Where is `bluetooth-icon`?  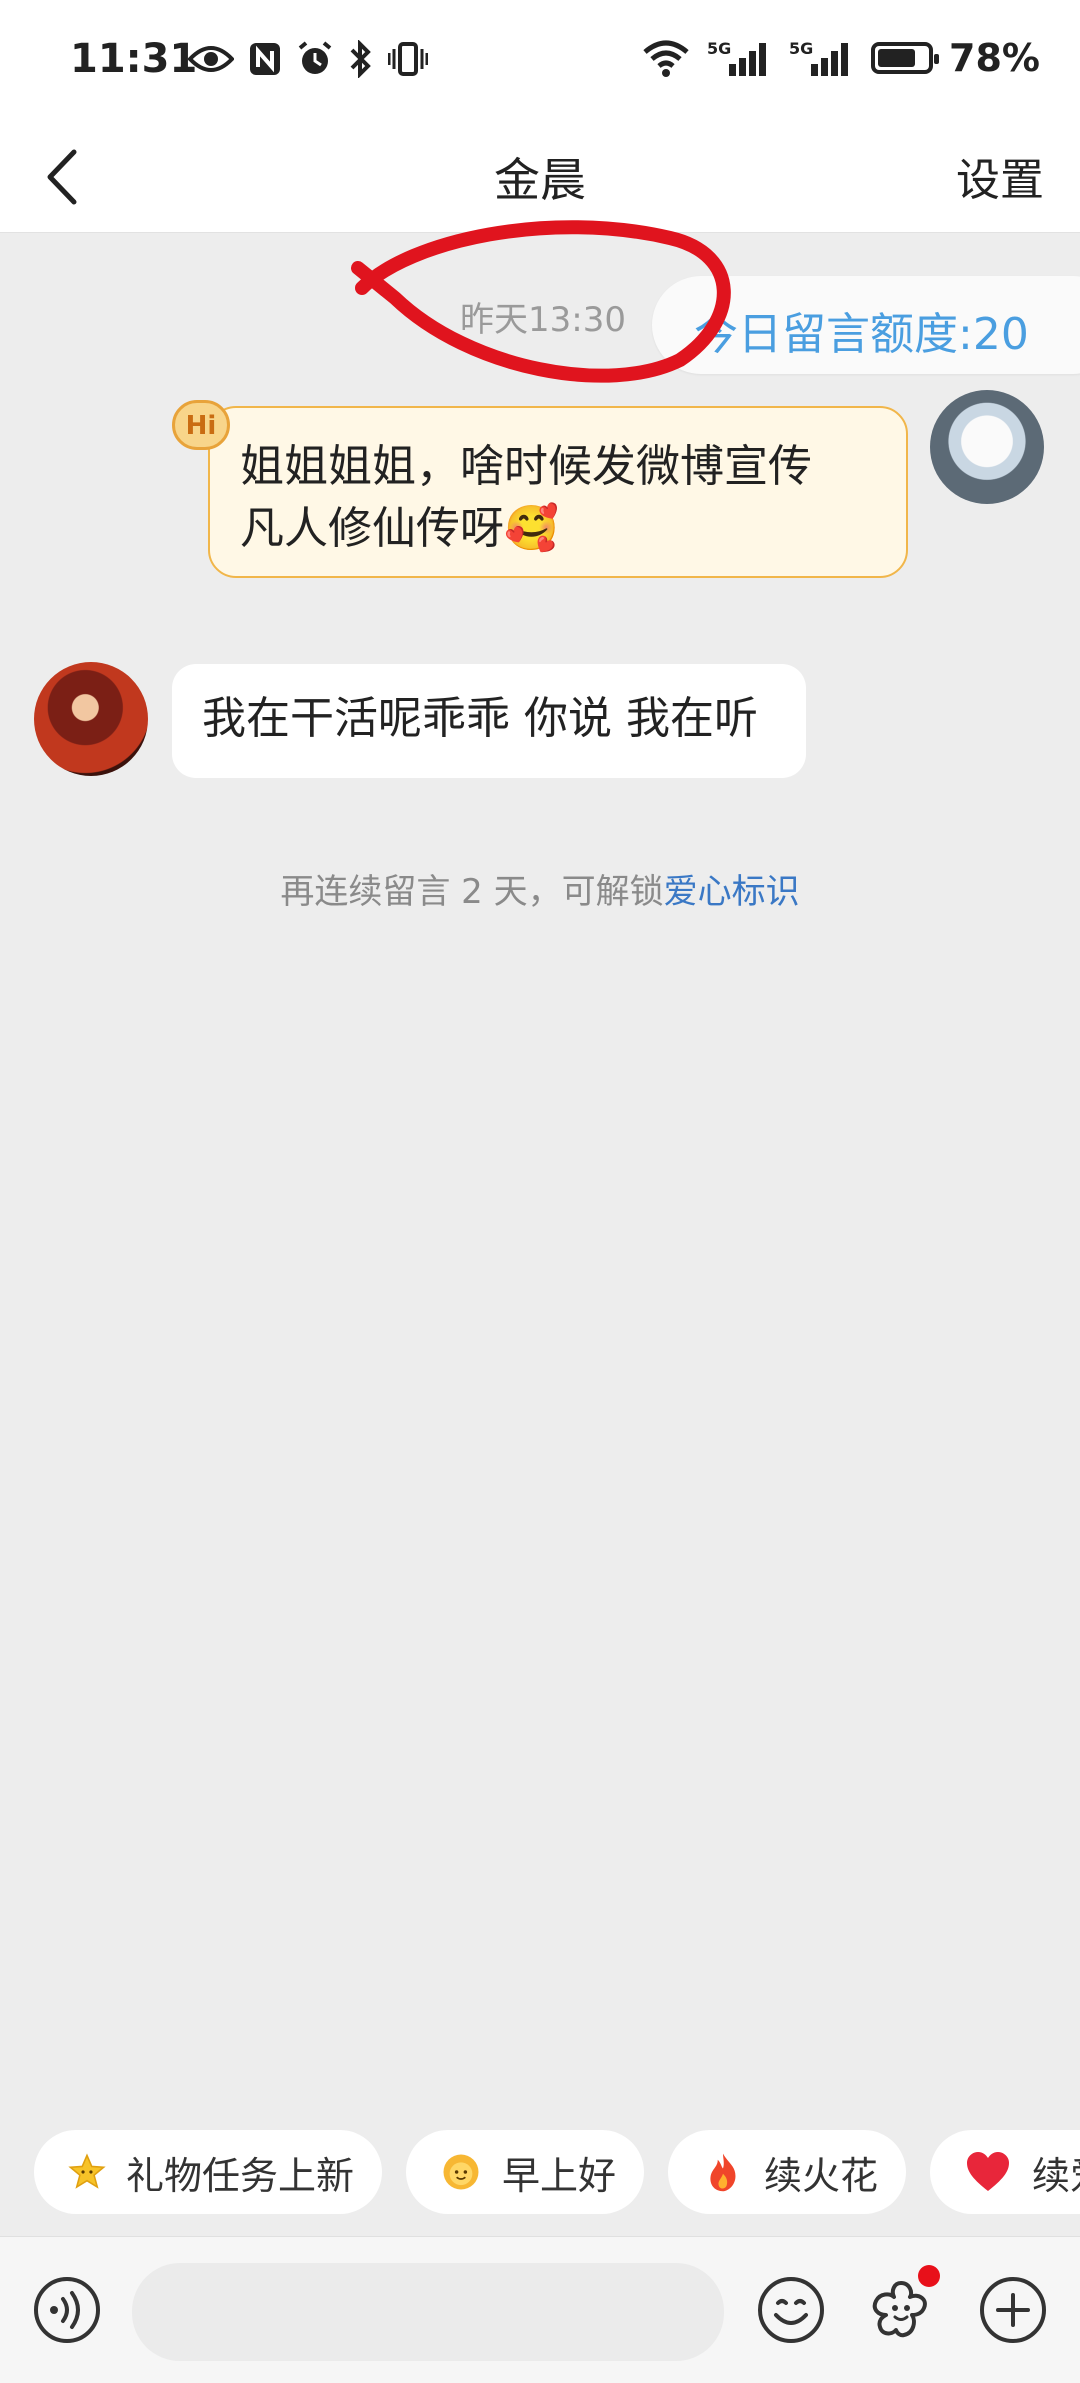
bluetooth-icon is located at coordinates (360, 59).